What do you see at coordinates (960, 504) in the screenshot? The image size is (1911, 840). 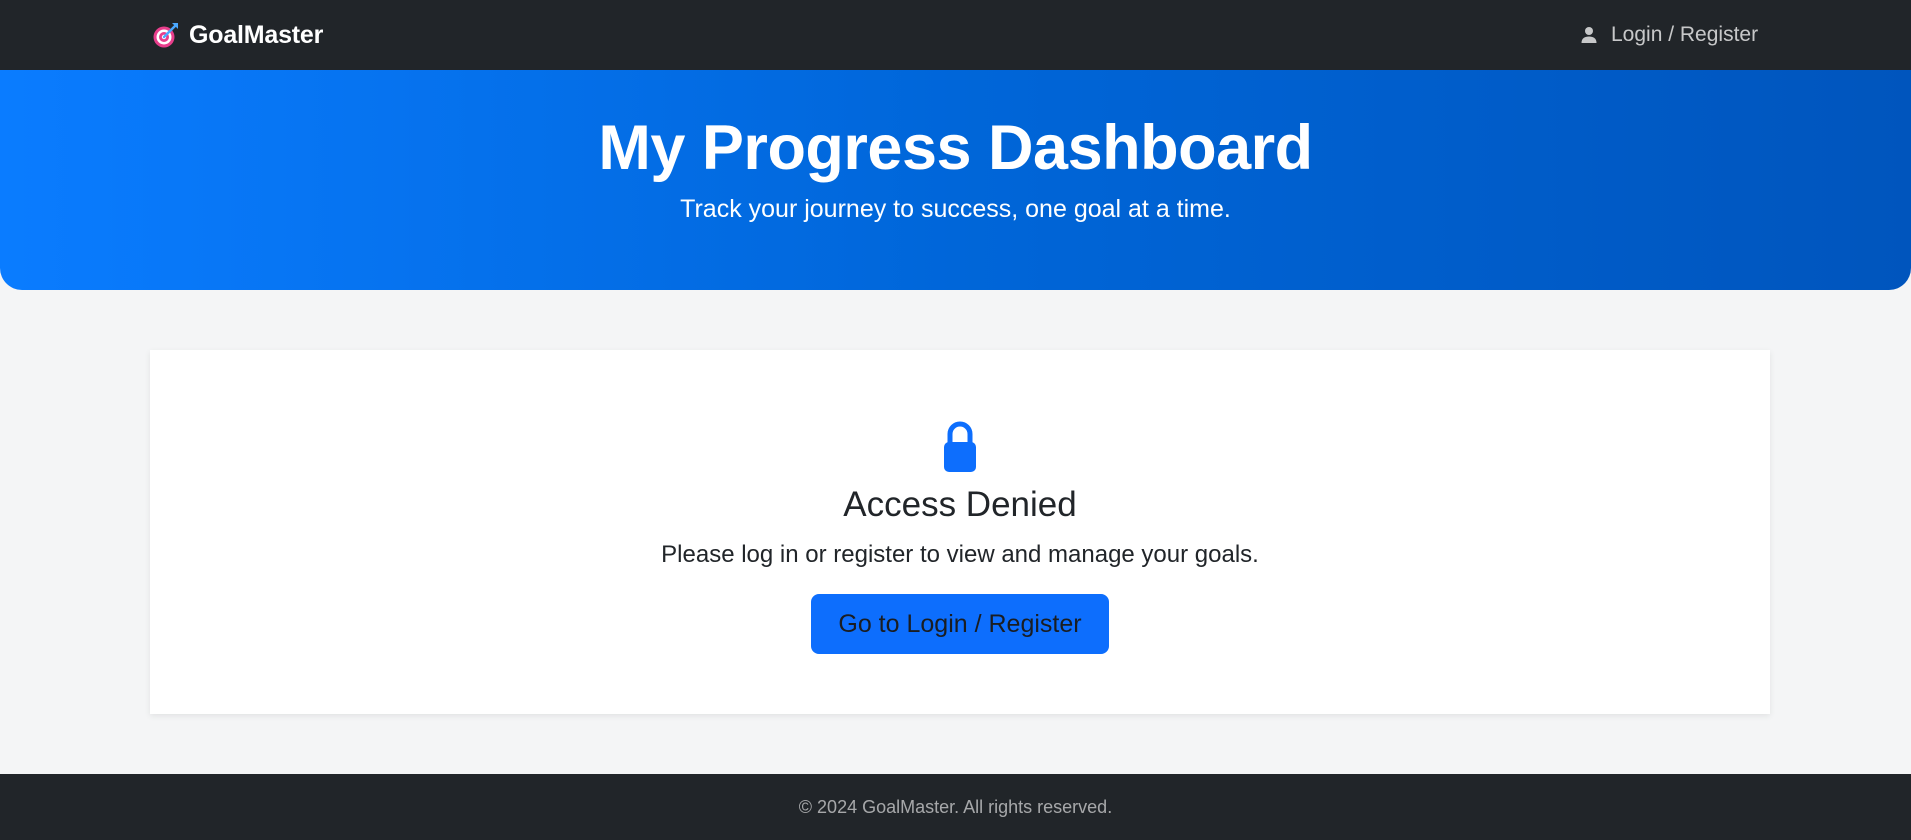 I see `access-denied-title: Access Denied` at bounding box center [960, 504].